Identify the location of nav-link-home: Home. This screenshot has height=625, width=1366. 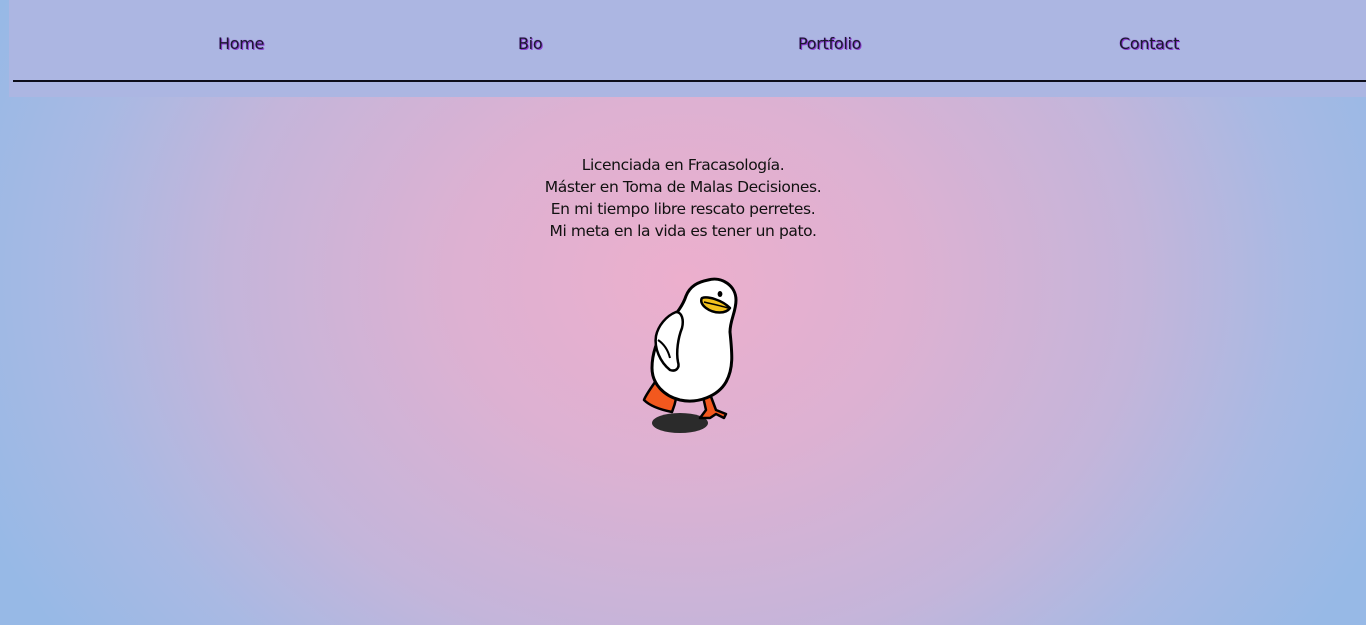
(241, 44).